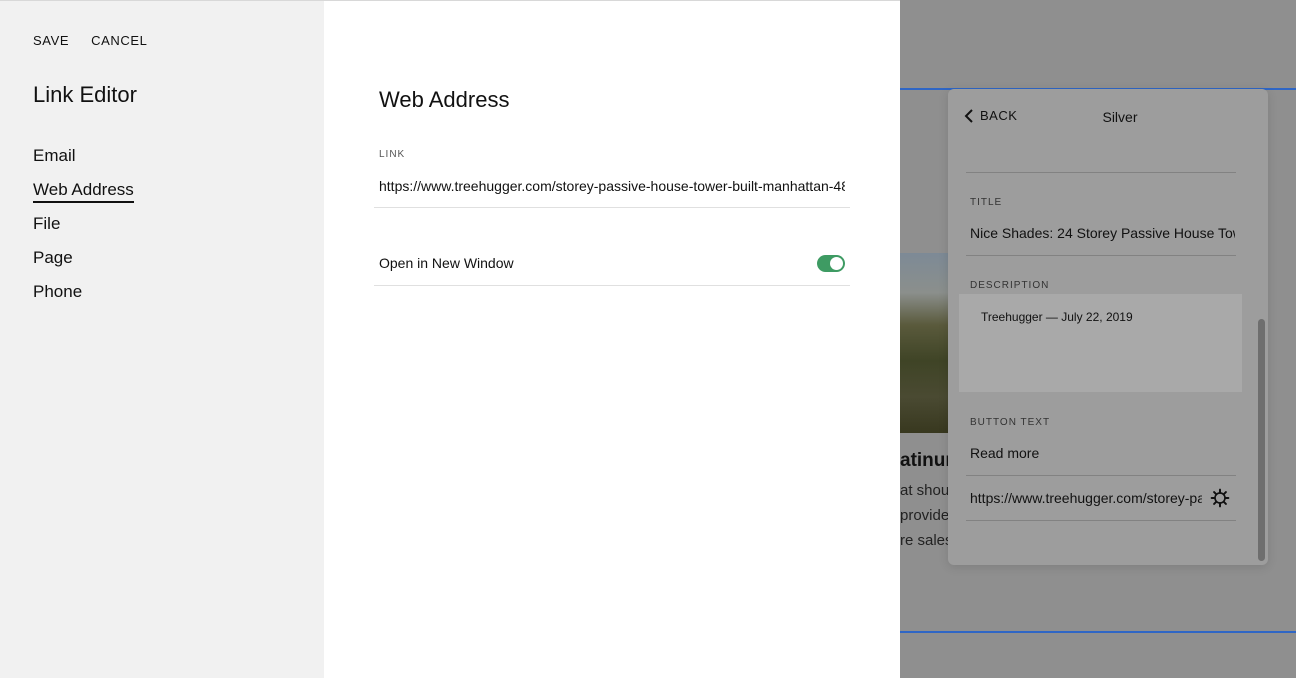 The width and height of the screenshot is (1296, 678). I want to click on button-text-label: BUTTON TEXT, so click(1010, 422).